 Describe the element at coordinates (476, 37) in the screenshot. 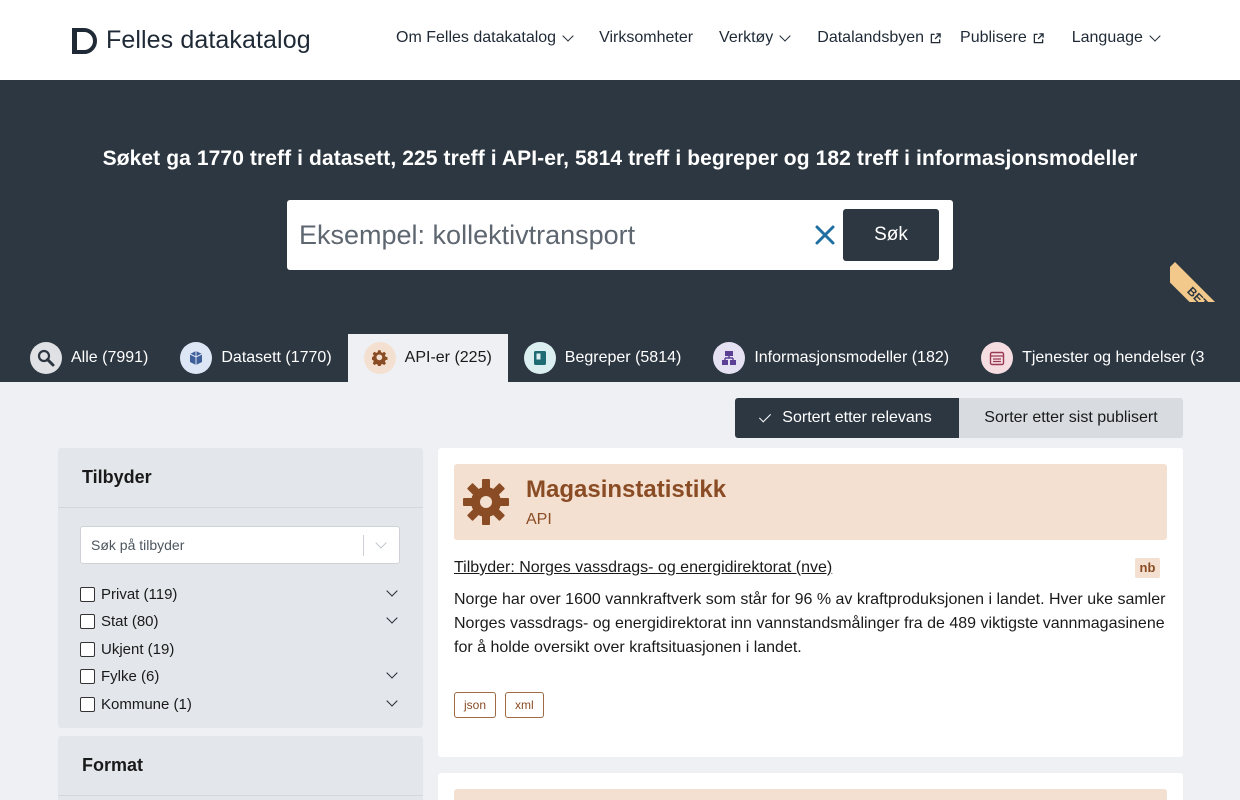

I see `nav-label: Om Felles datakatalog` at that location.